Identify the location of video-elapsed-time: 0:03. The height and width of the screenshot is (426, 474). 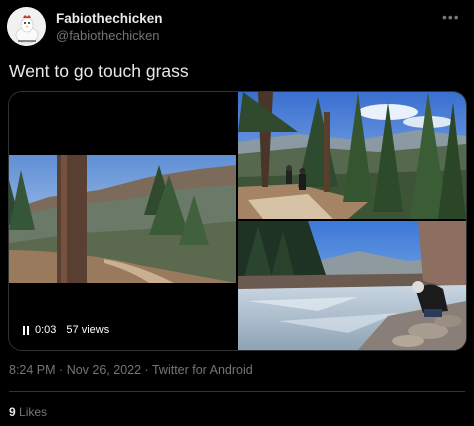
(46, 330).